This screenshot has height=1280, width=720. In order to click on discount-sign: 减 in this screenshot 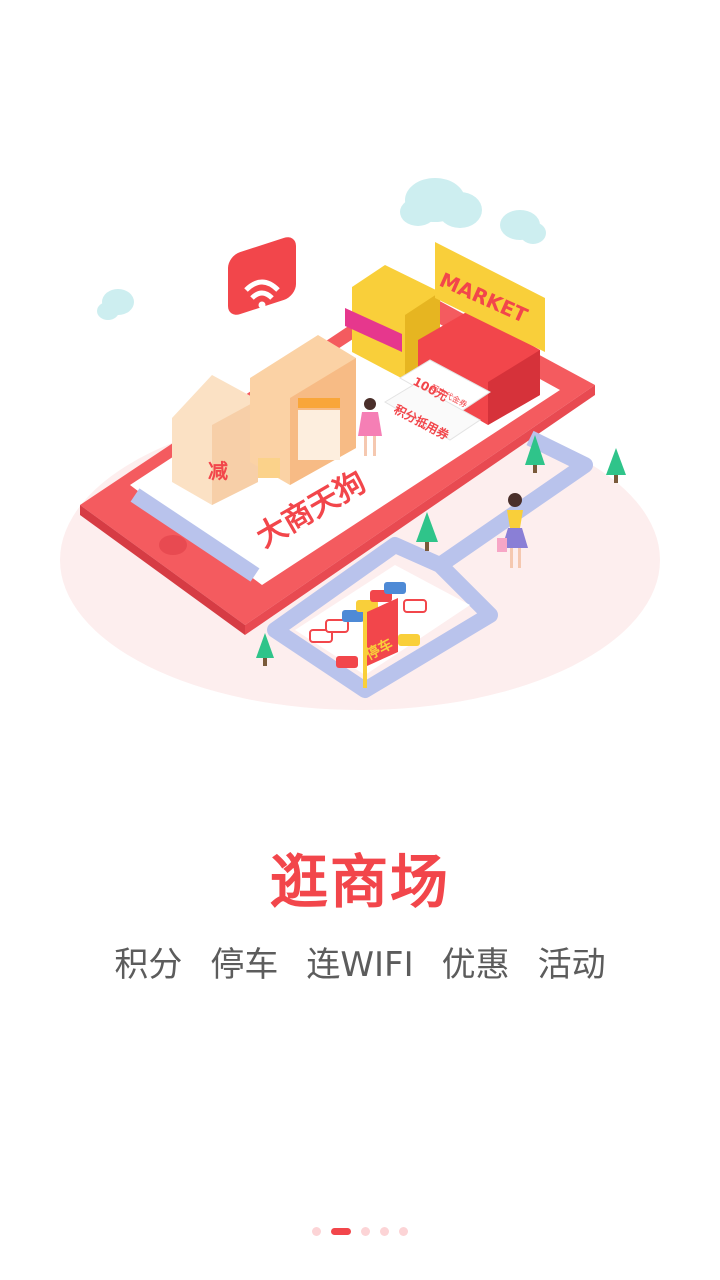, I will do `click(218, 471)`.